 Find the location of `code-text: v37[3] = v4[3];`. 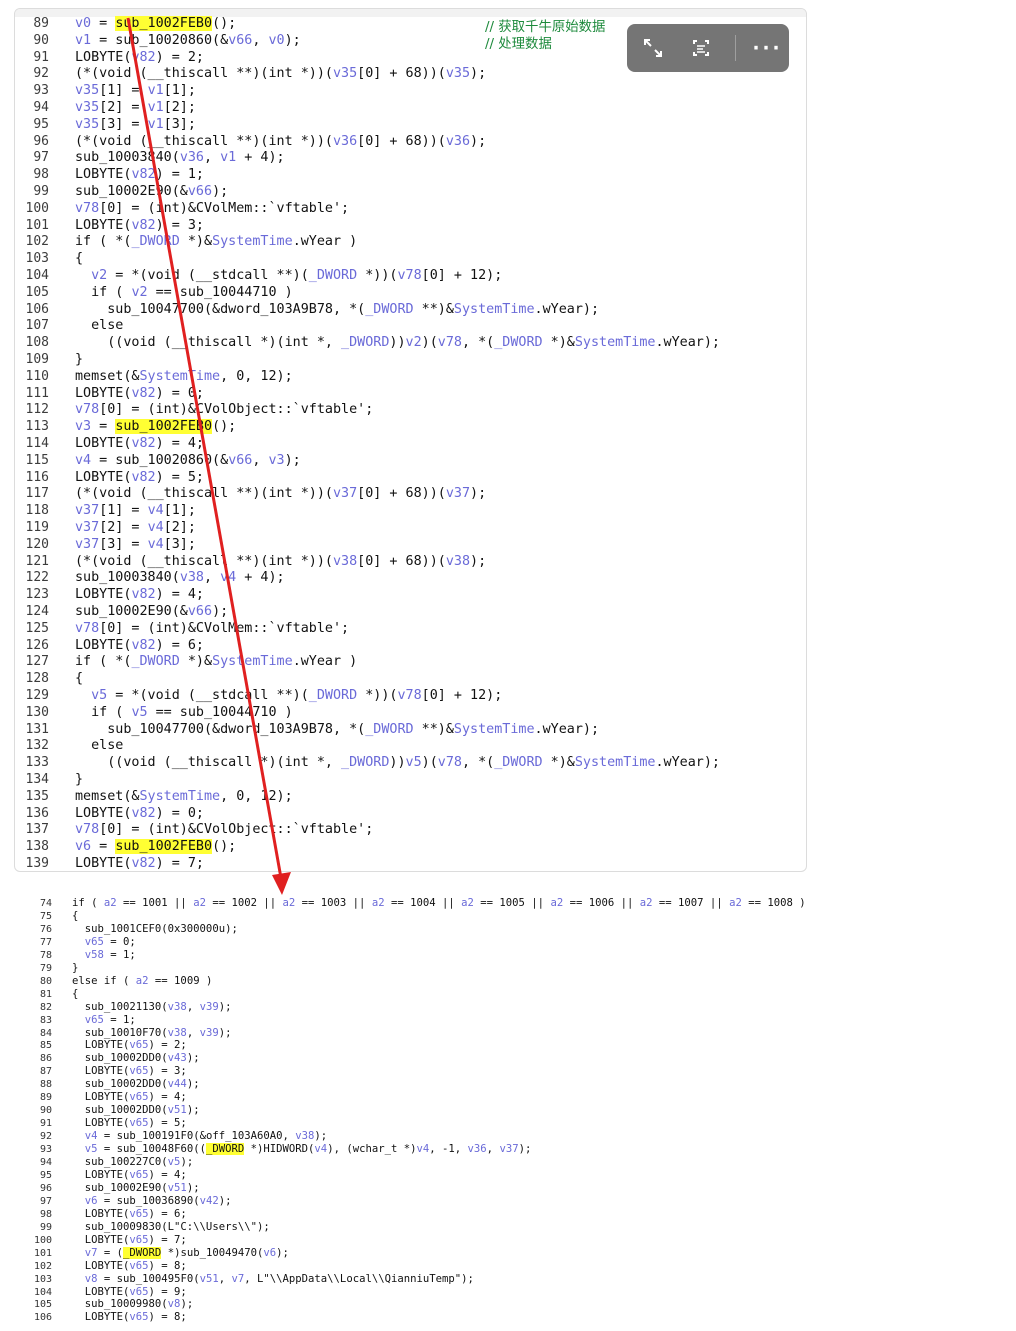

code-text: v37[3] = v4[3]; is located at coordinates (135, 544).